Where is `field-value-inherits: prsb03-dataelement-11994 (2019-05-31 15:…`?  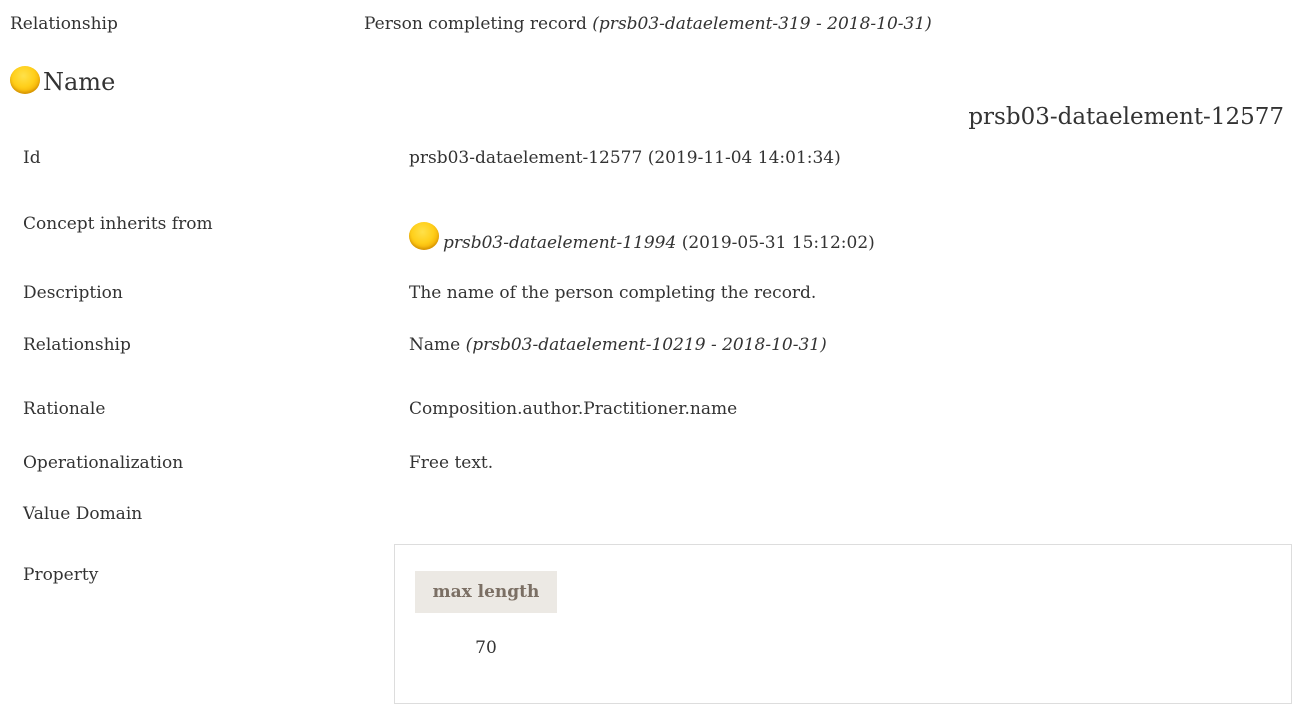
field-value-inherits: prsb03-dataelement-11994 (2019-05-31 15:… is located at coordinates (642, 241).